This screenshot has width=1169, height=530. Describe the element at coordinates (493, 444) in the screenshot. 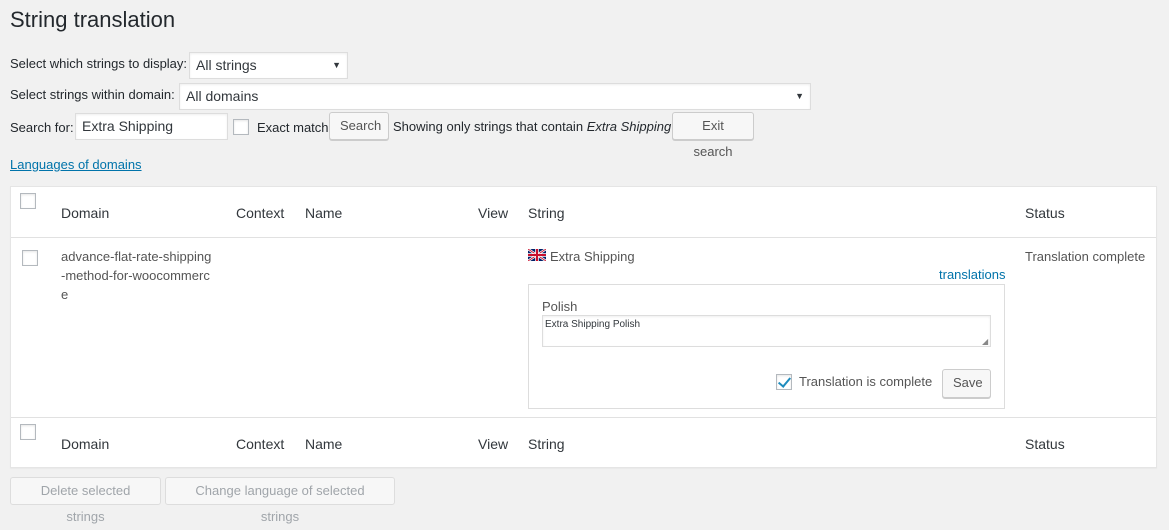

I see `column-footer-view: View` at that location.